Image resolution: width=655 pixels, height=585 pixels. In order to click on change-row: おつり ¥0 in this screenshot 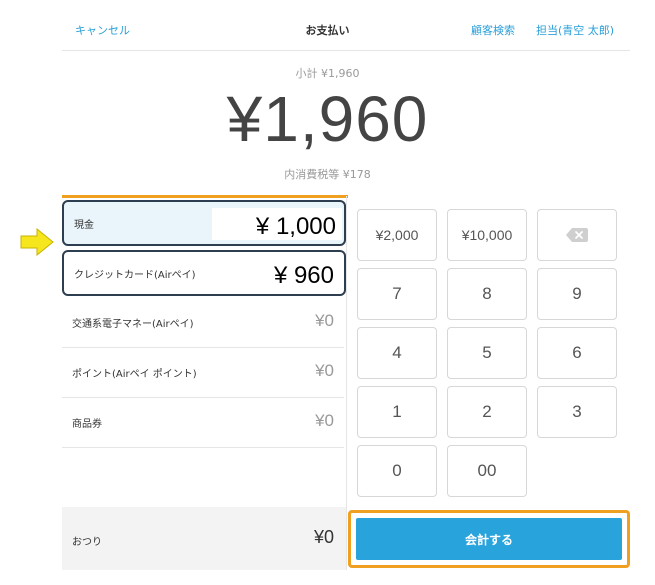, I will do `click(204, 538)`.